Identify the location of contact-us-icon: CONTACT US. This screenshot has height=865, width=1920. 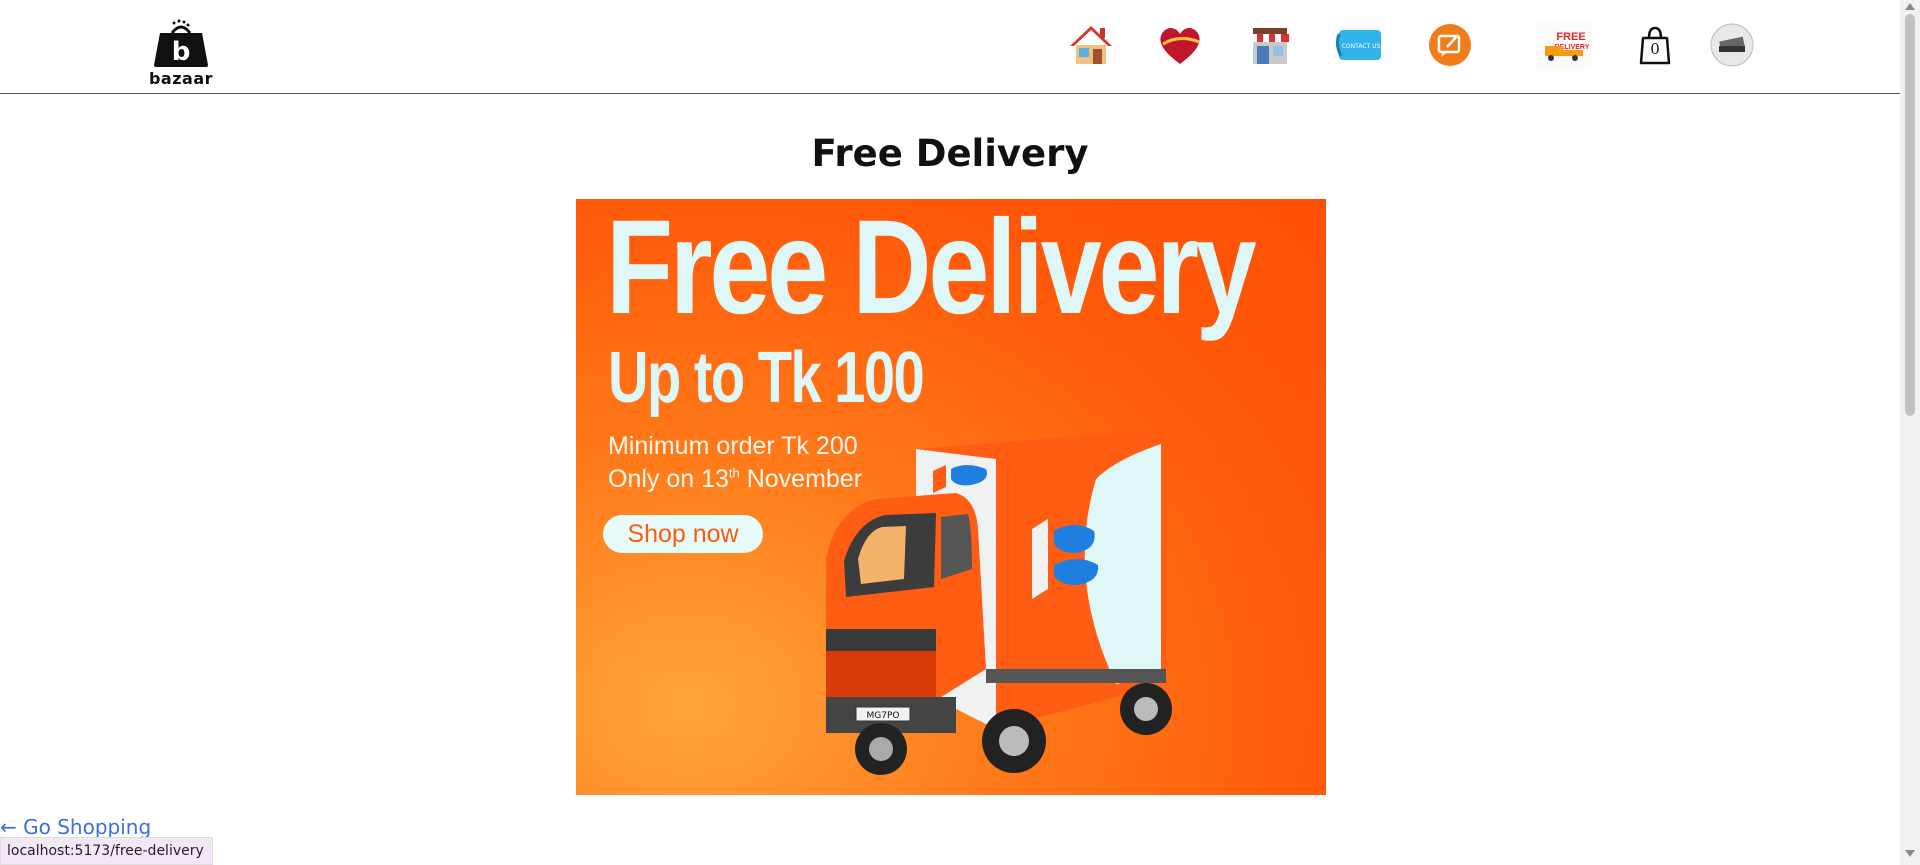
(1360, 45).